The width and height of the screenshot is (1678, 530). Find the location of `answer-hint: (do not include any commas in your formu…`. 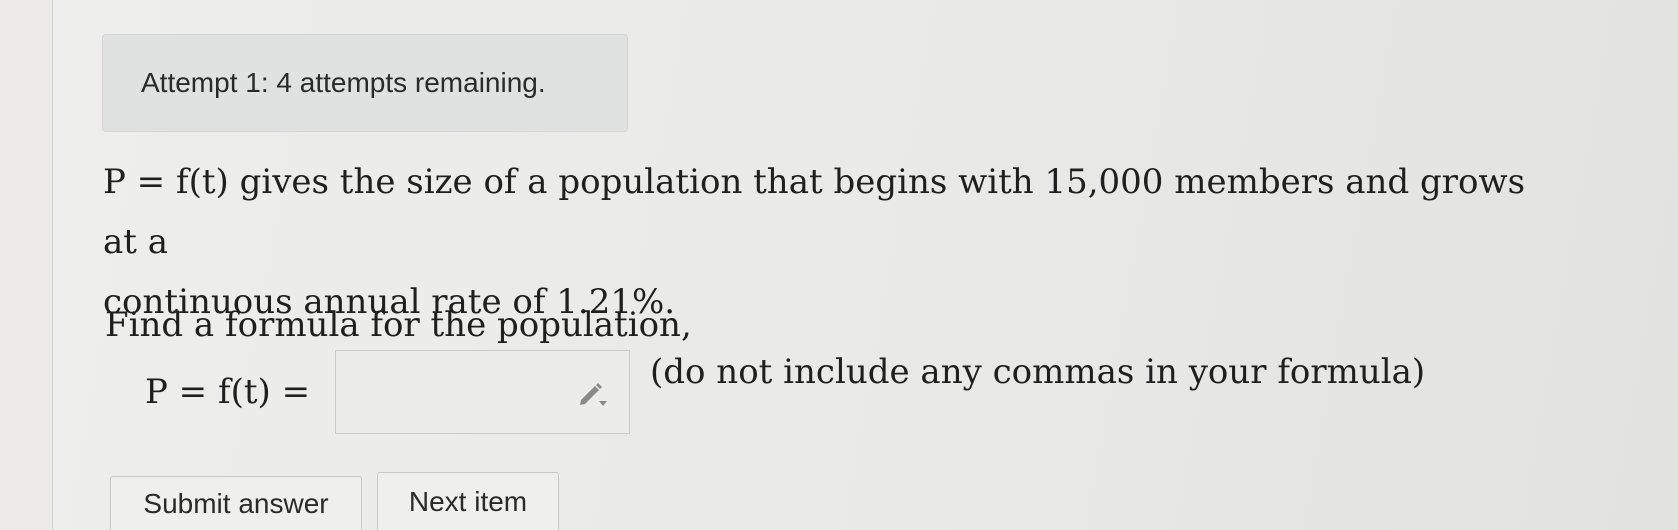

answer-hint: (do not include any commas in your formu… is located at coordinates (1038, 372).